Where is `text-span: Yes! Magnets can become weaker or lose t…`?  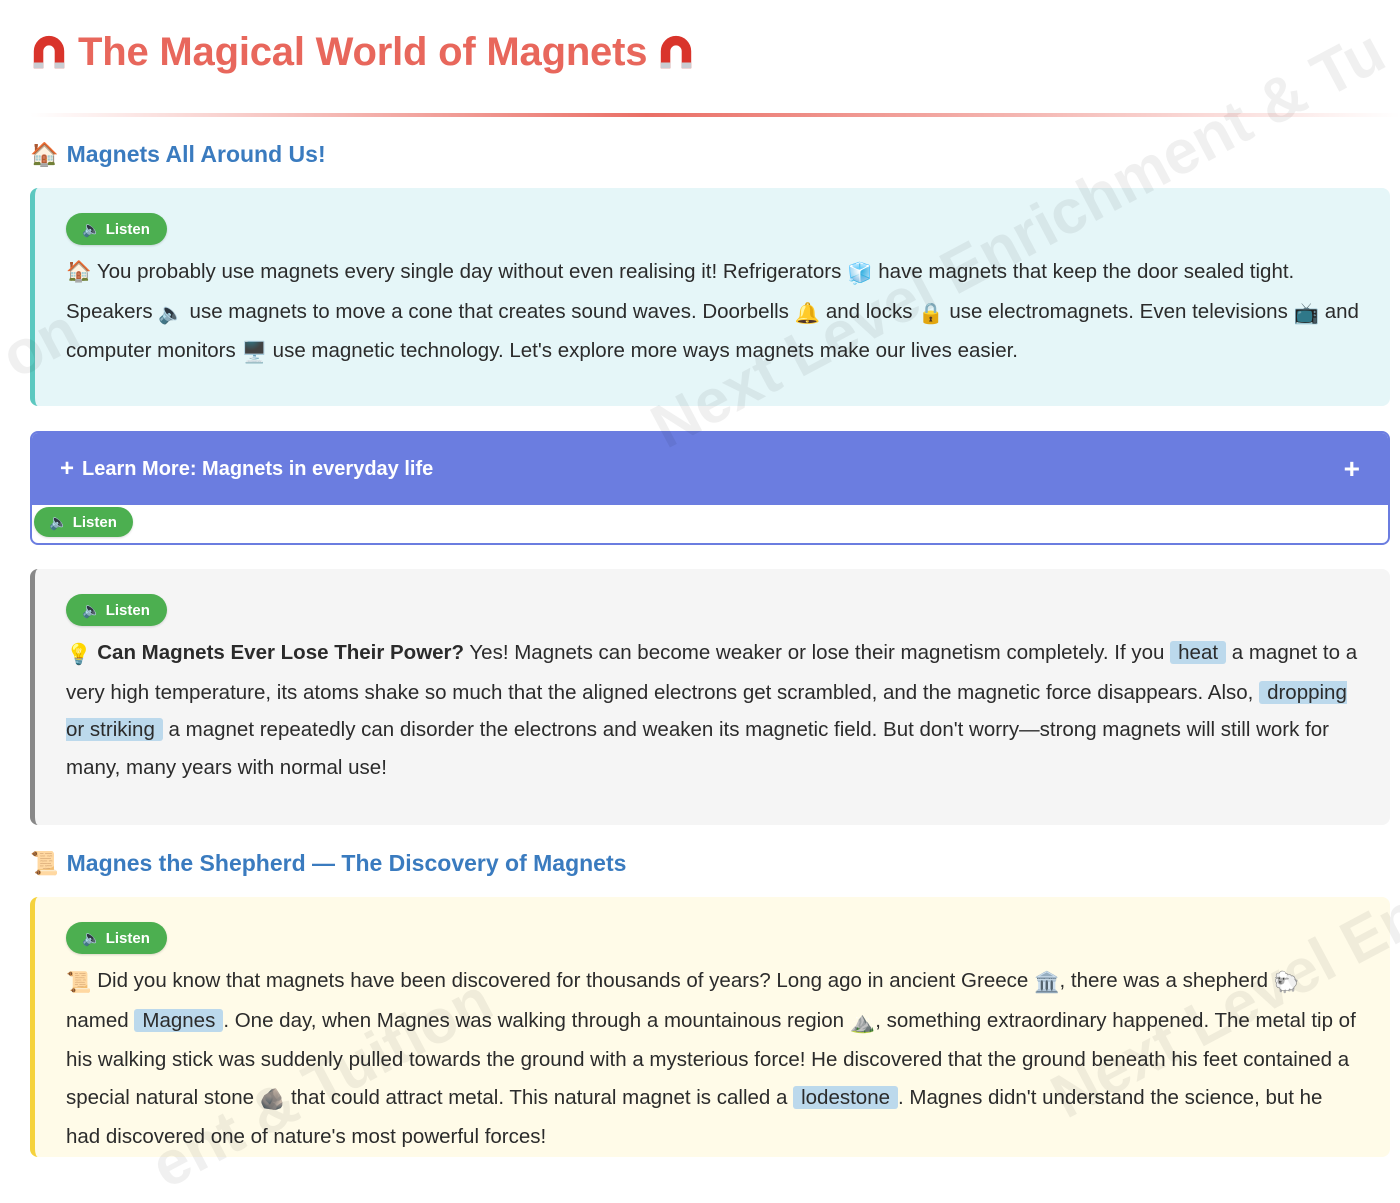
text-span: Yes! Magnets can become weaker or lose t… is located at coordinates (817, 652).